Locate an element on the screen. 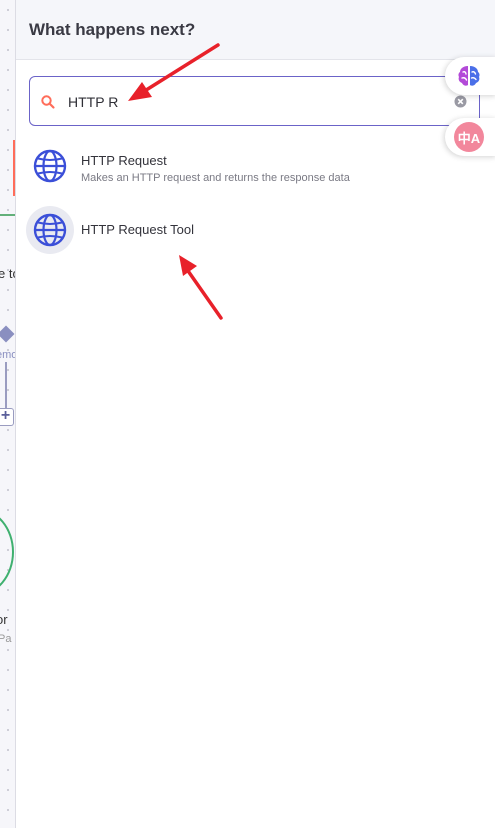 The image size is (495, 828). search-icon is located at coordinates (48, 102).